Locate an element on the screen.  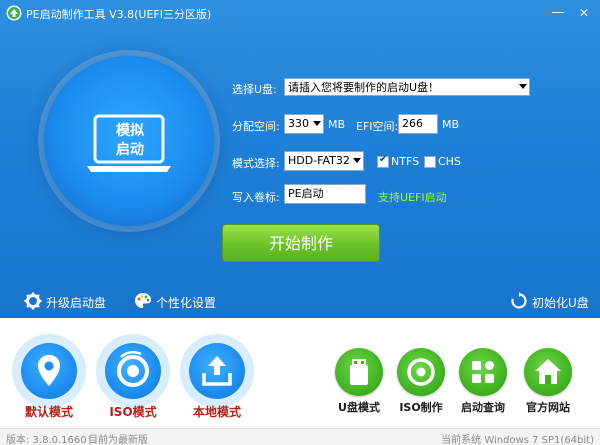
efi-size-value: 266 is located at coordinates (412, 123).